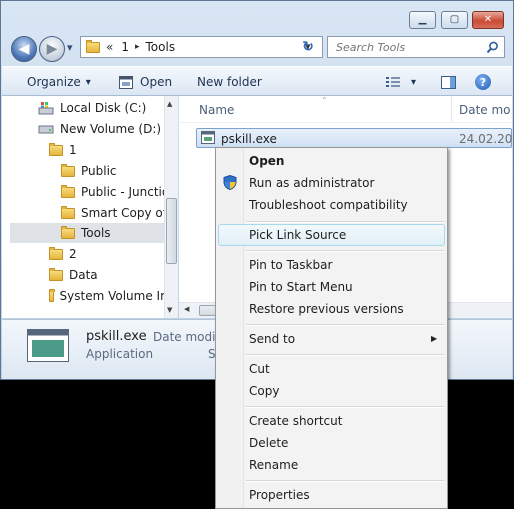  I want to click on menu-item-label: Rename, so click(274, 465).